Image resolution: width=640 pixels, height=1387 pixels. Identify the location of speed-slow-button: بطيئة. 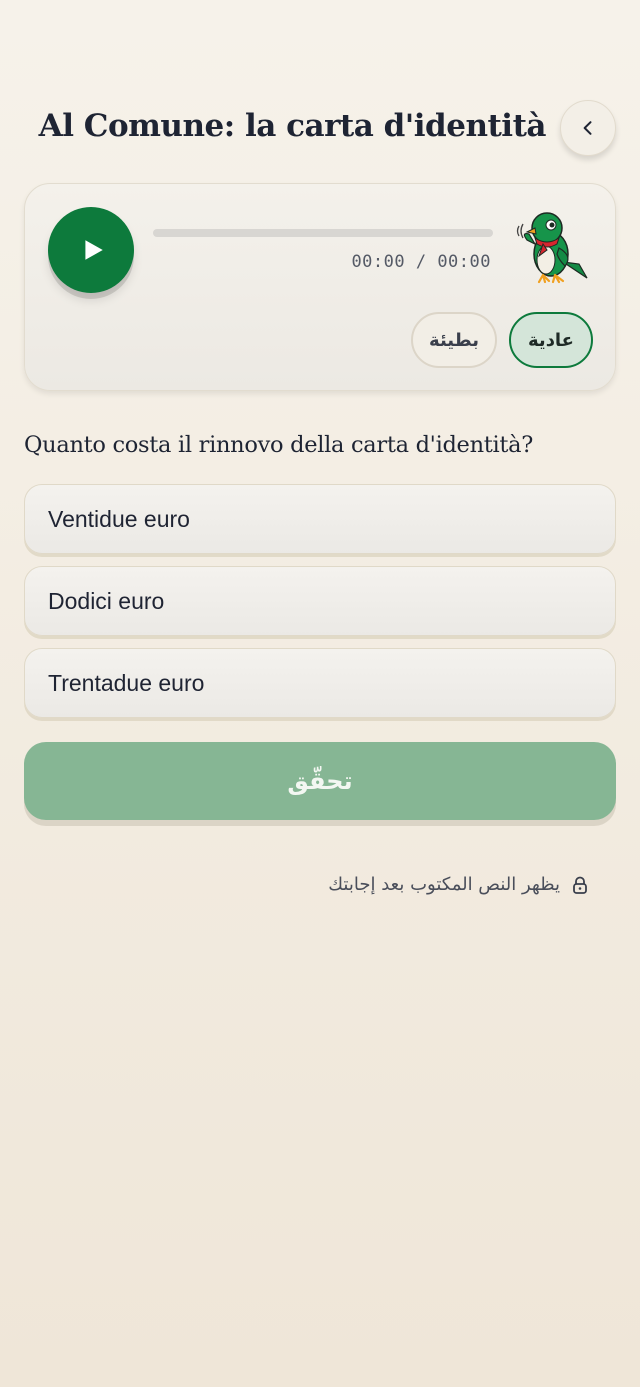
(454, 340).